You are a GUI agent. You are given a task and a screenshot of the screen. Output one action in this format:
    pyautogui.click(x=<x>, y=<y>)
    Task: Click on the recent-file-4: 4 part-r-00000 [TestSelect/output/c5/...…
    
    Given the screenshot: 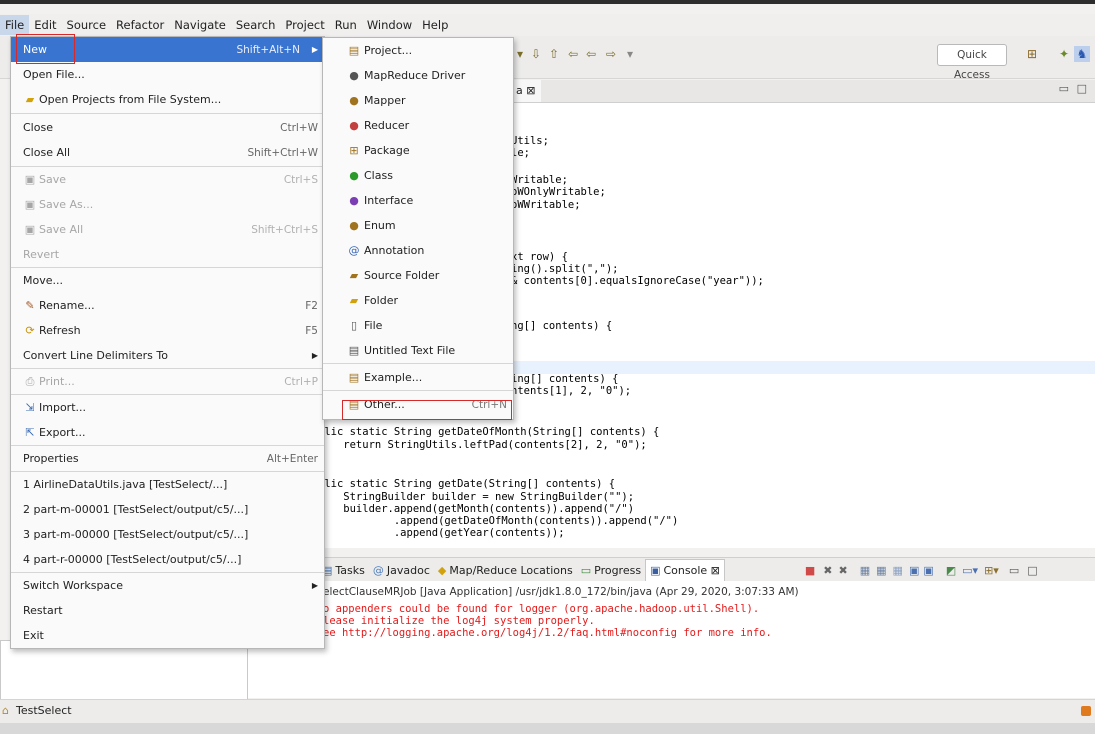 What is the action you would take?
    pyautogui.click(x=167, y=559)
    